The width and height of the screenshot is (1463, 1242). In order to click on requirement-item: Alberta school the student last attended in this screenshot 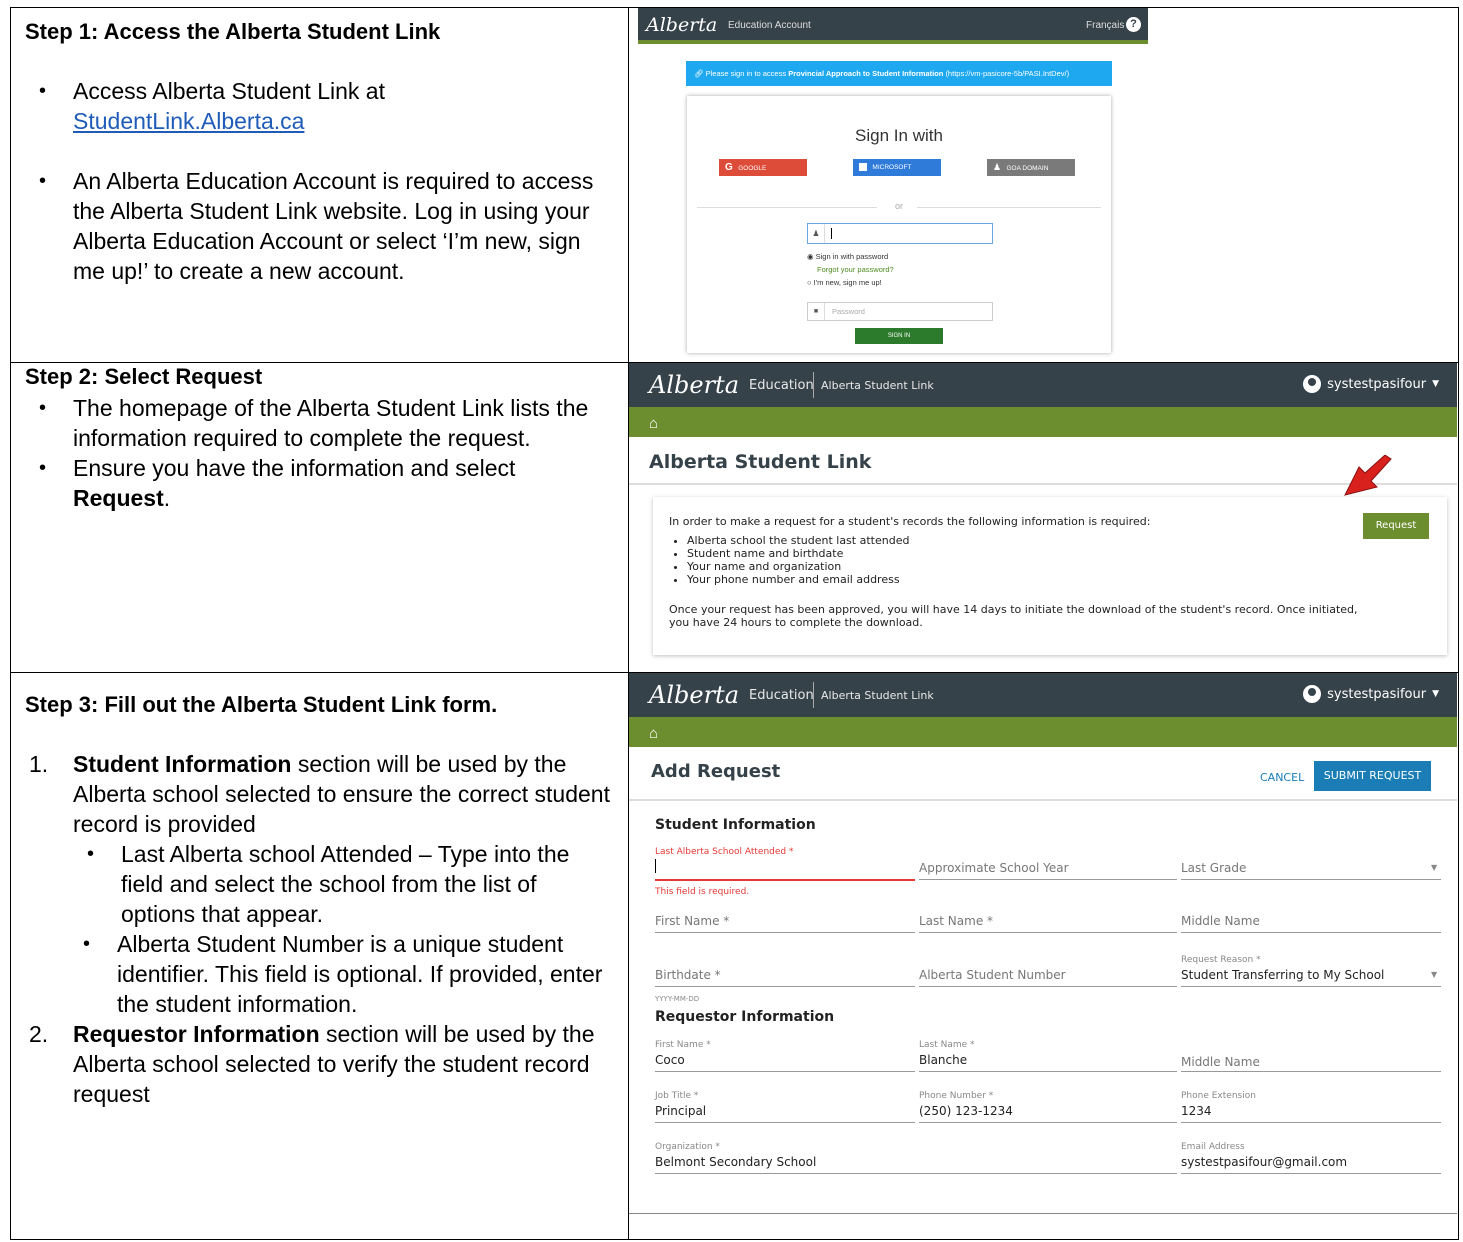, I will do `click(798, 540)`.